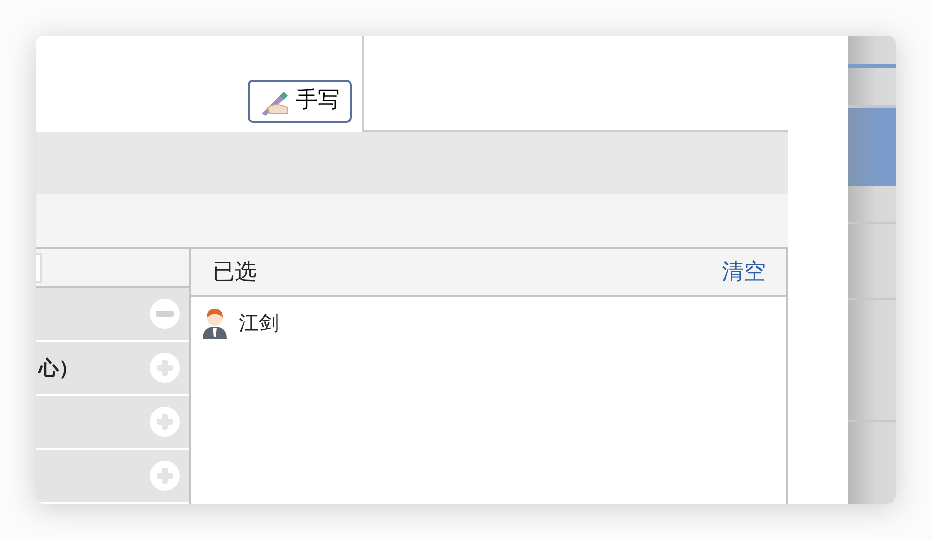  Describe the element at coordinates (39, 267) in the screenshot. I see `search-field` at that location.